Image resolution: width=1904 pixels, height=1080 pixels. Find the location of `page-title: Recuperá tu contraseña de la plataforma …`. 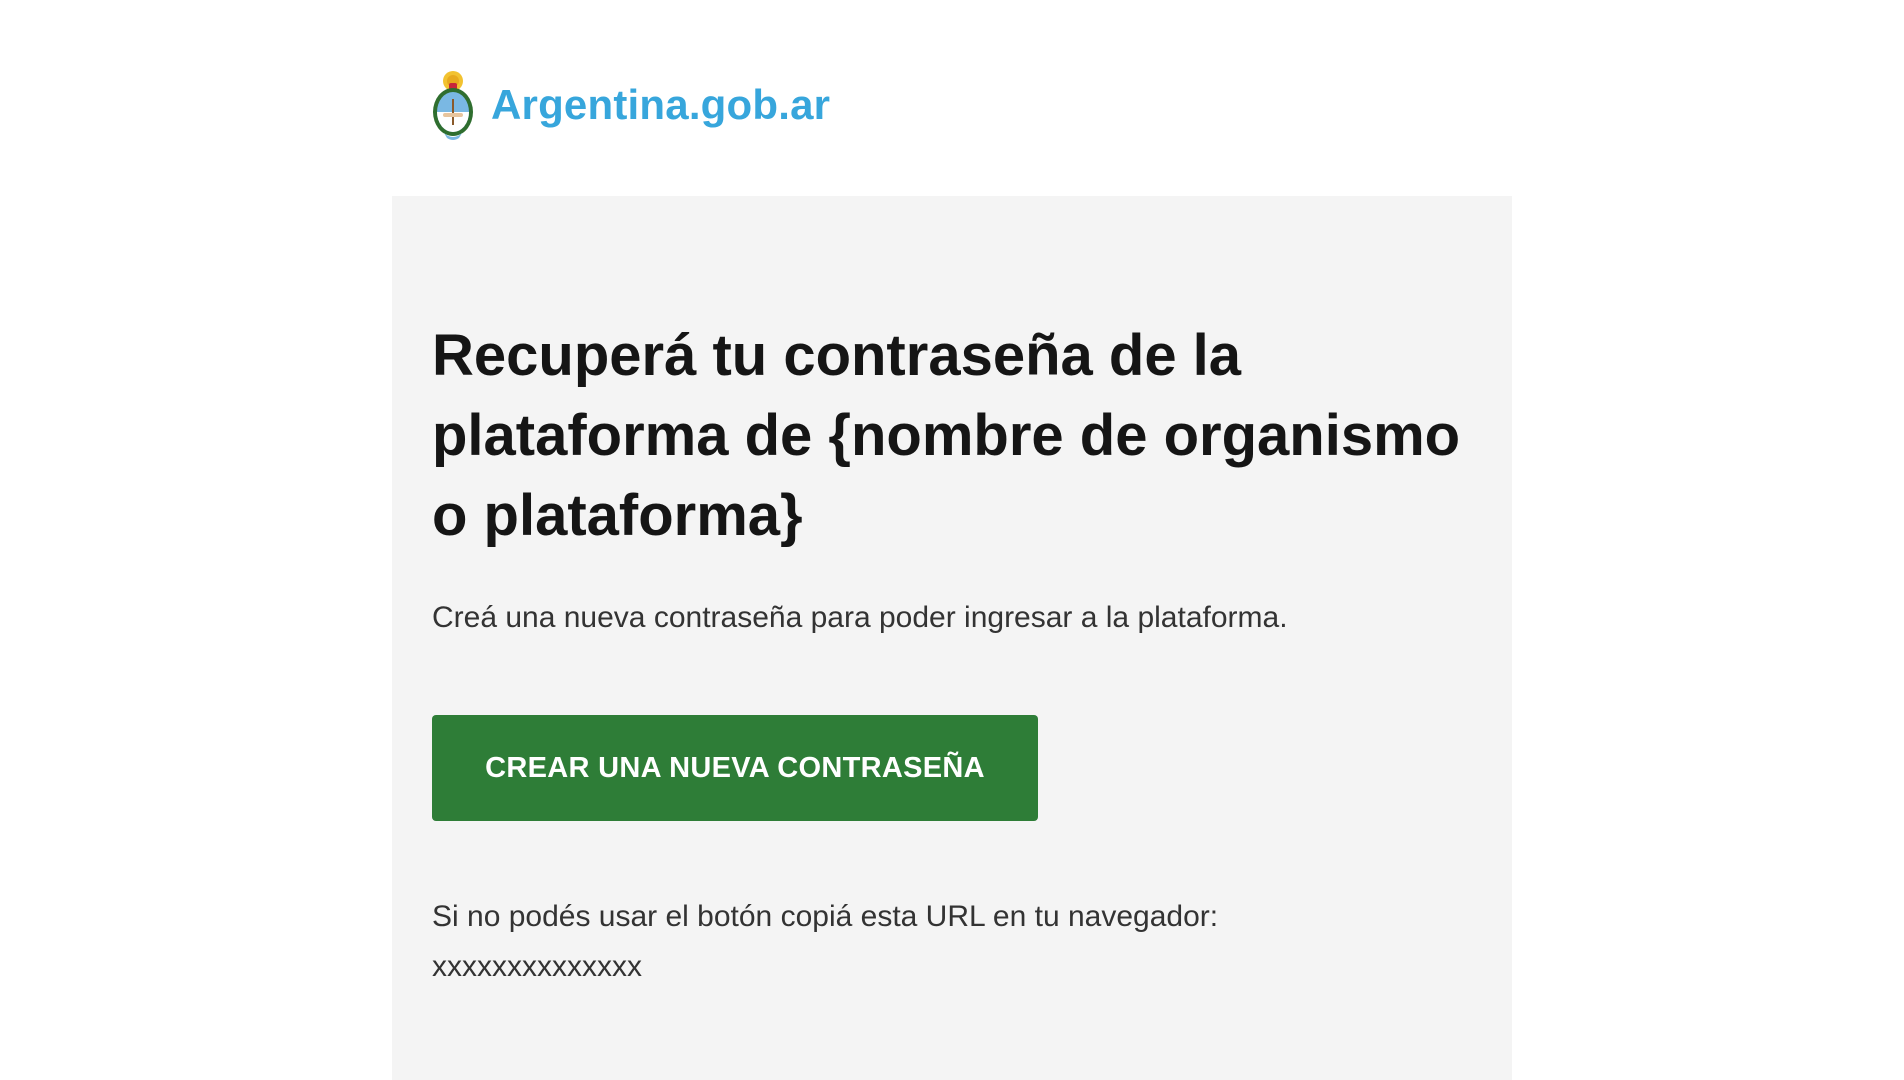

page-title: Recuperá tu contraseña de la plataforma … is located at coordinates (946, 435).